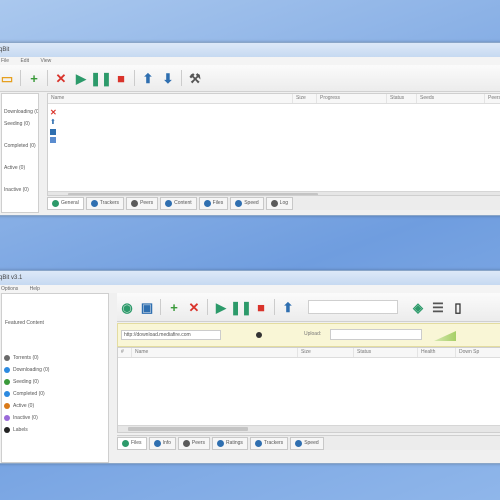 The width and height of the screenshot is (500, 500). I want to click on phone-icon: ▯, so click(458, 307).